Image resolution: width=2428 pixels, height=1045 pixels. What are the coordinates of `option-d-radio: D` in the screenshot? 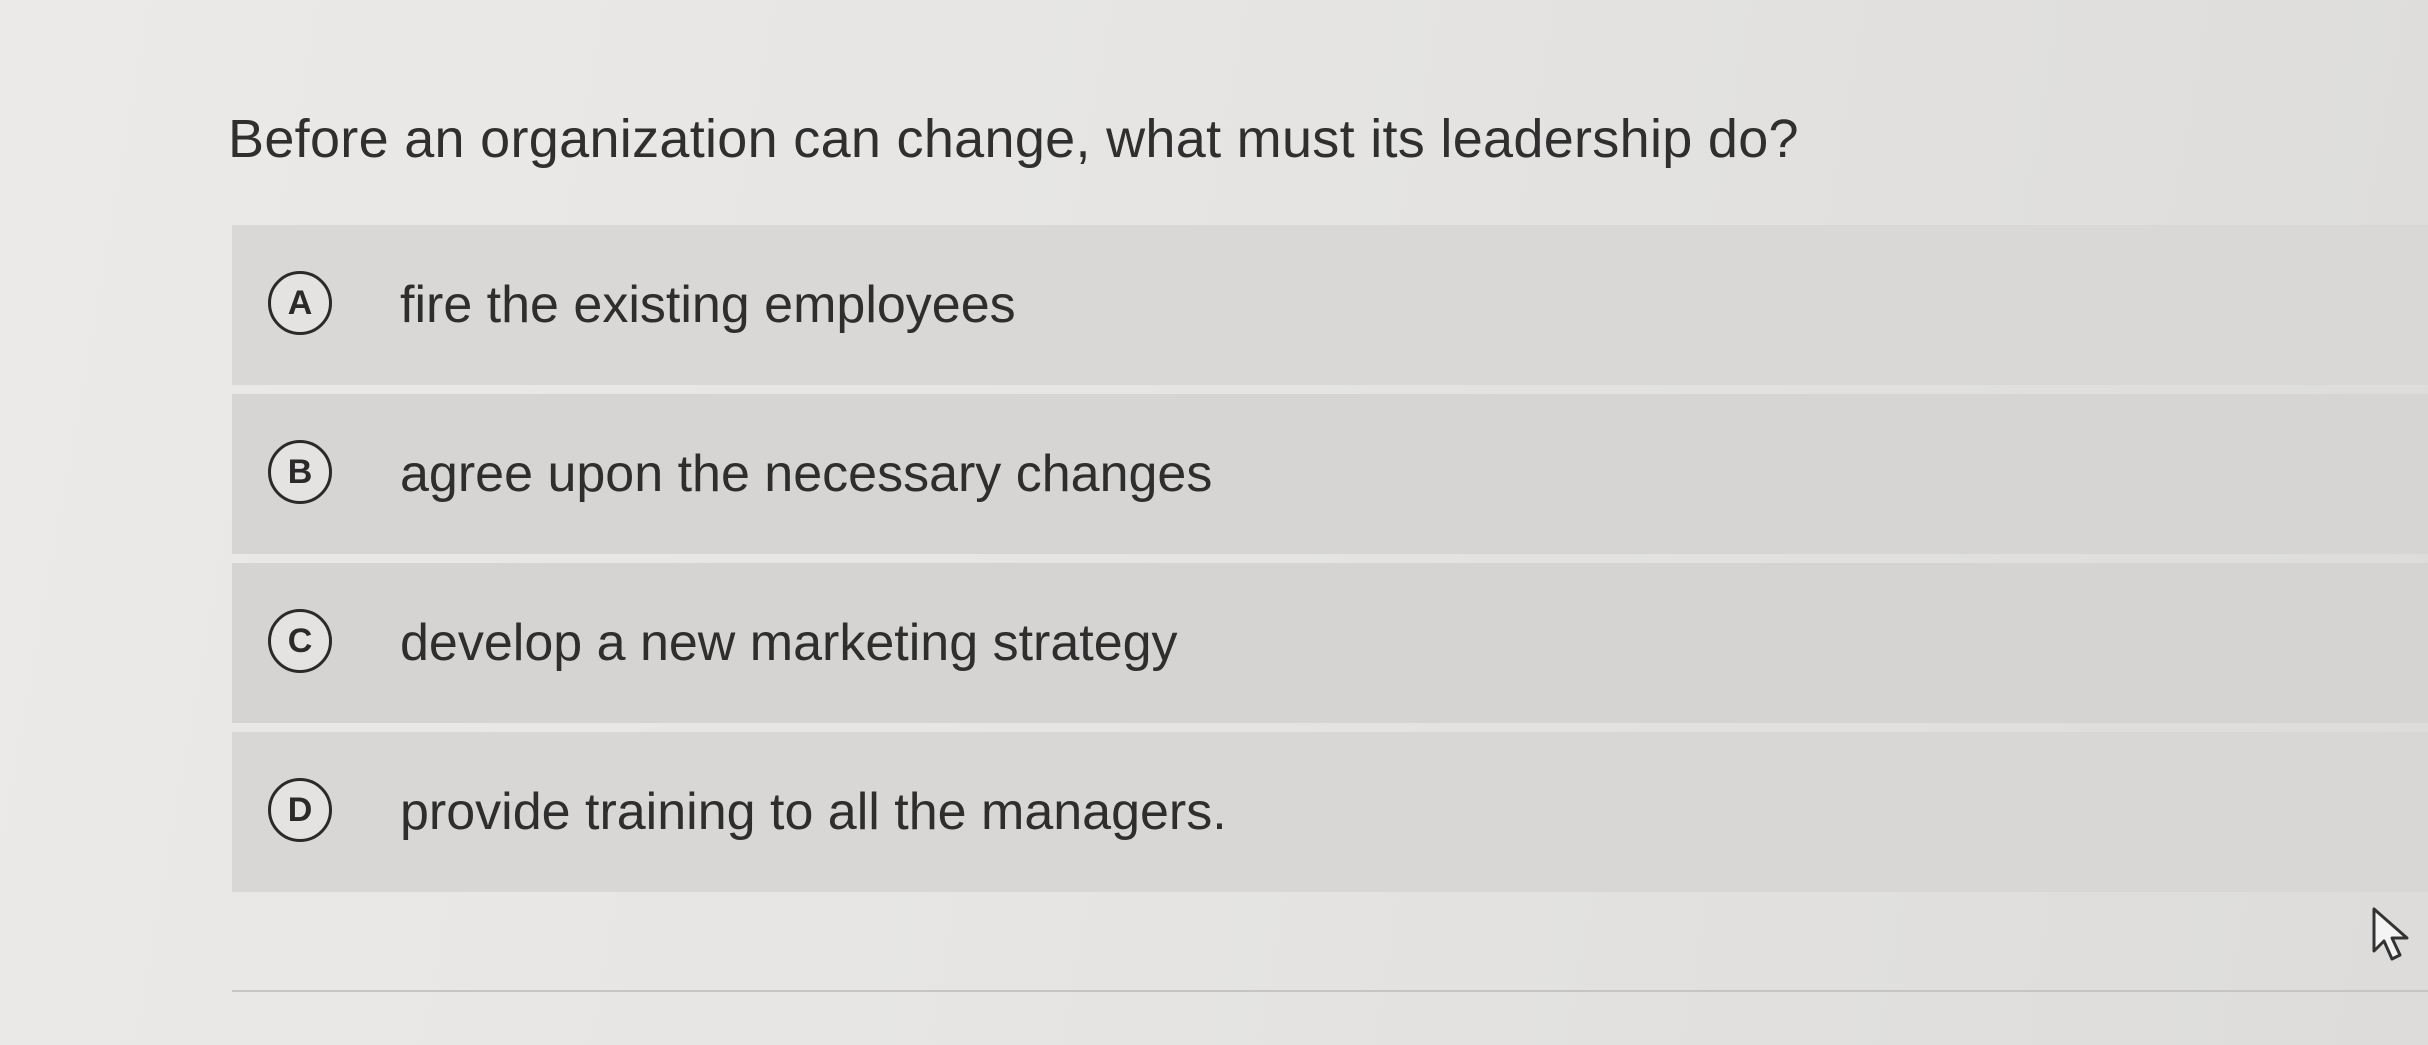 It's located at (312, 812).